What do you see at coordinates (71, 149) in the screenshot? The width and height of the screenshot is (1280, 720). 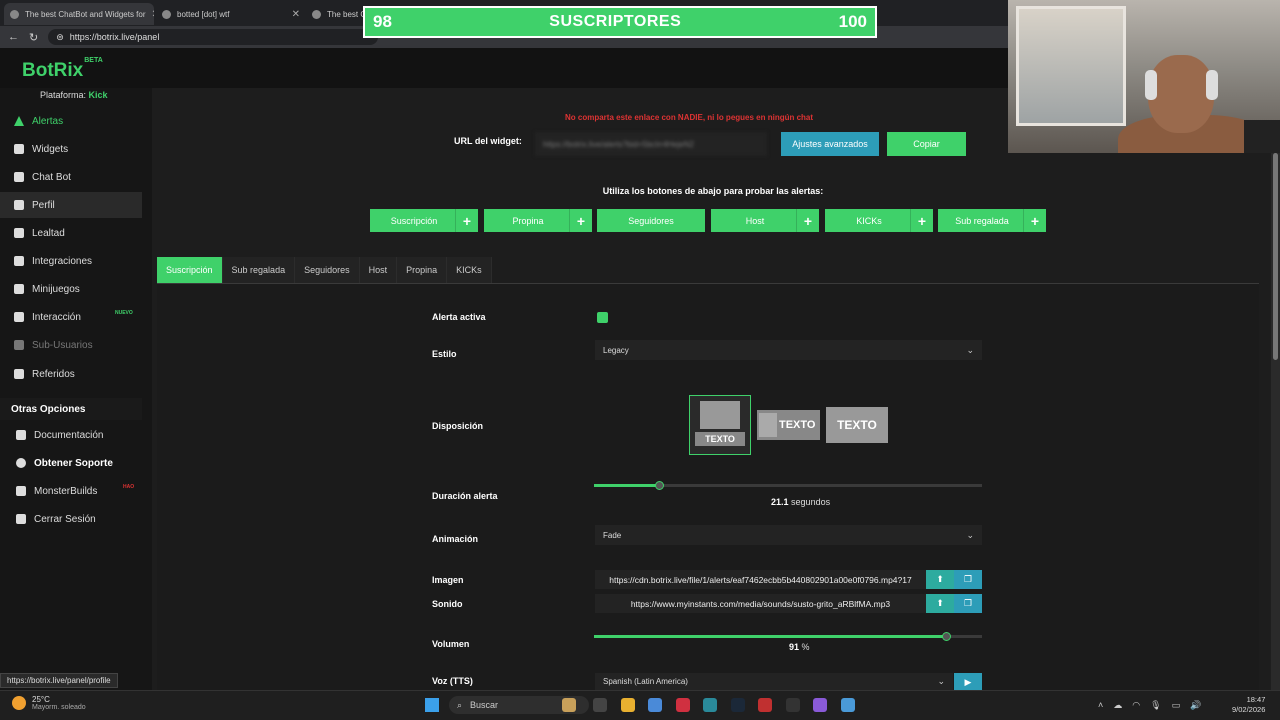 I see `sidebar-item-widgets: Widgets` at bounding box center [71, 149].